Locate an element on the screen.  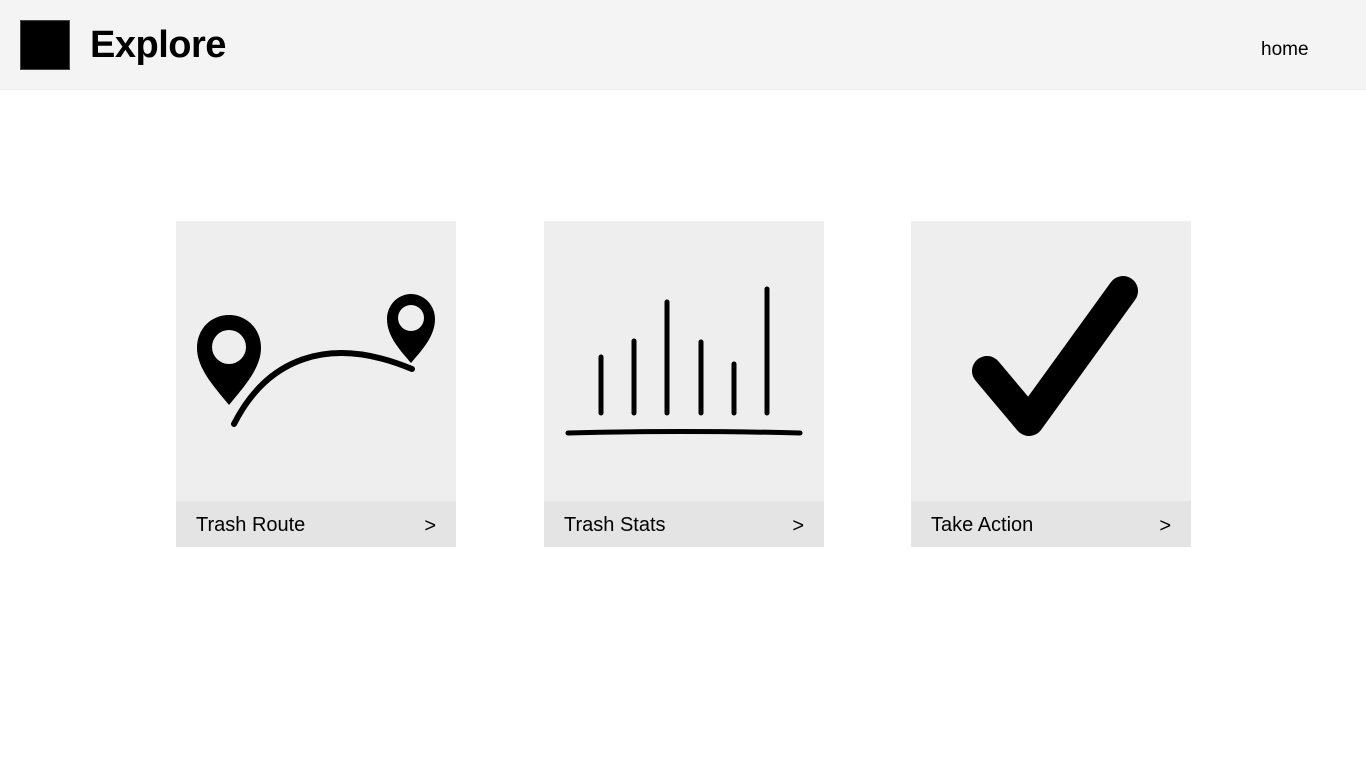
card-footer: Trash Stats > is located at coordinates (684, 524).